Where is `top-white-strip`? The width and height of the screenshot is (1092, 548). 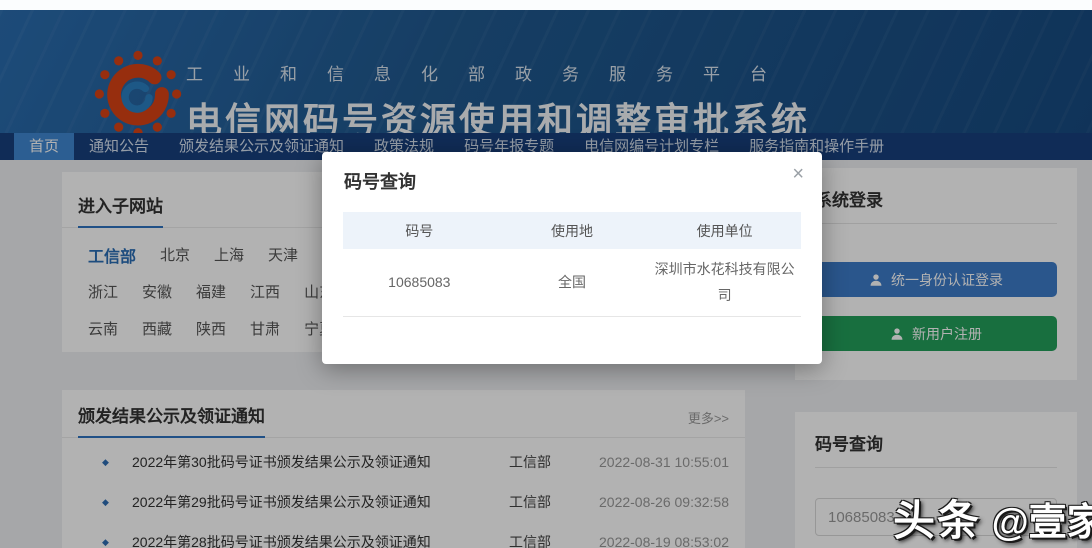
top-white-strip is located at coordinates (546, 5).